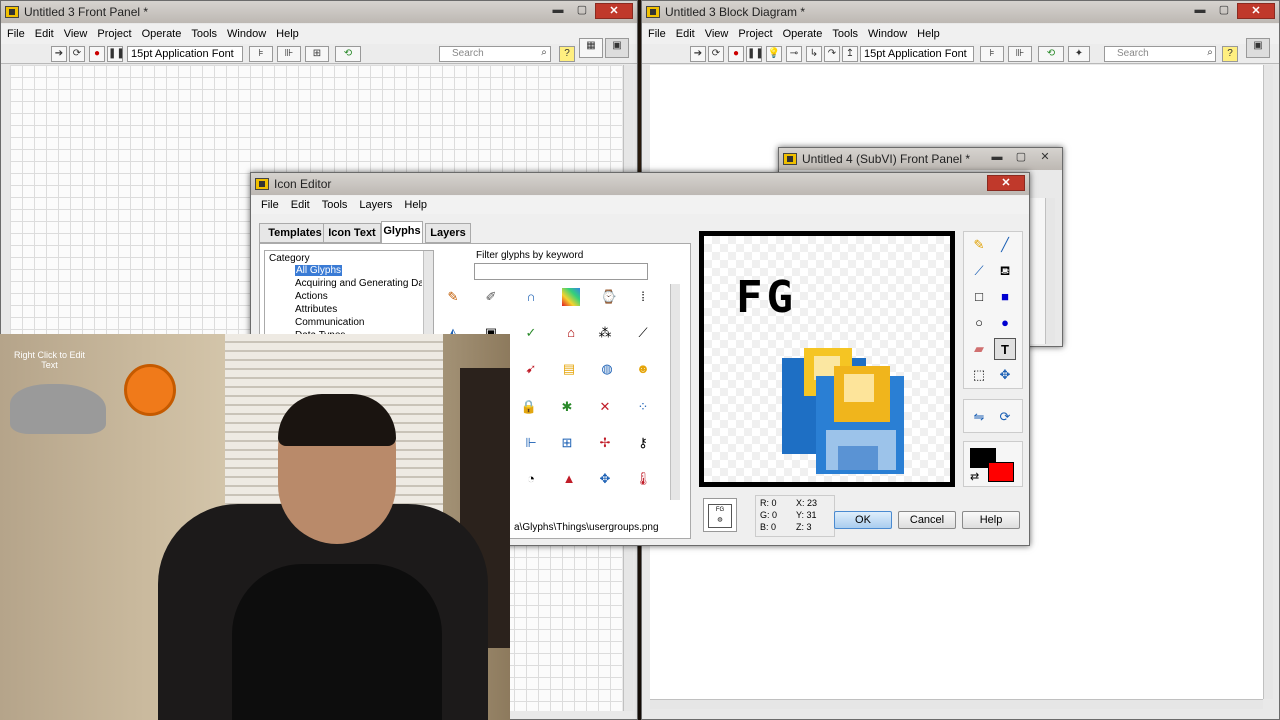 This screenshot has height=720, width=1280. Describe the element at coordinates (643, 333) in the screenshot. I see `graph-axis-glyph-icon: ⟋` at that location.